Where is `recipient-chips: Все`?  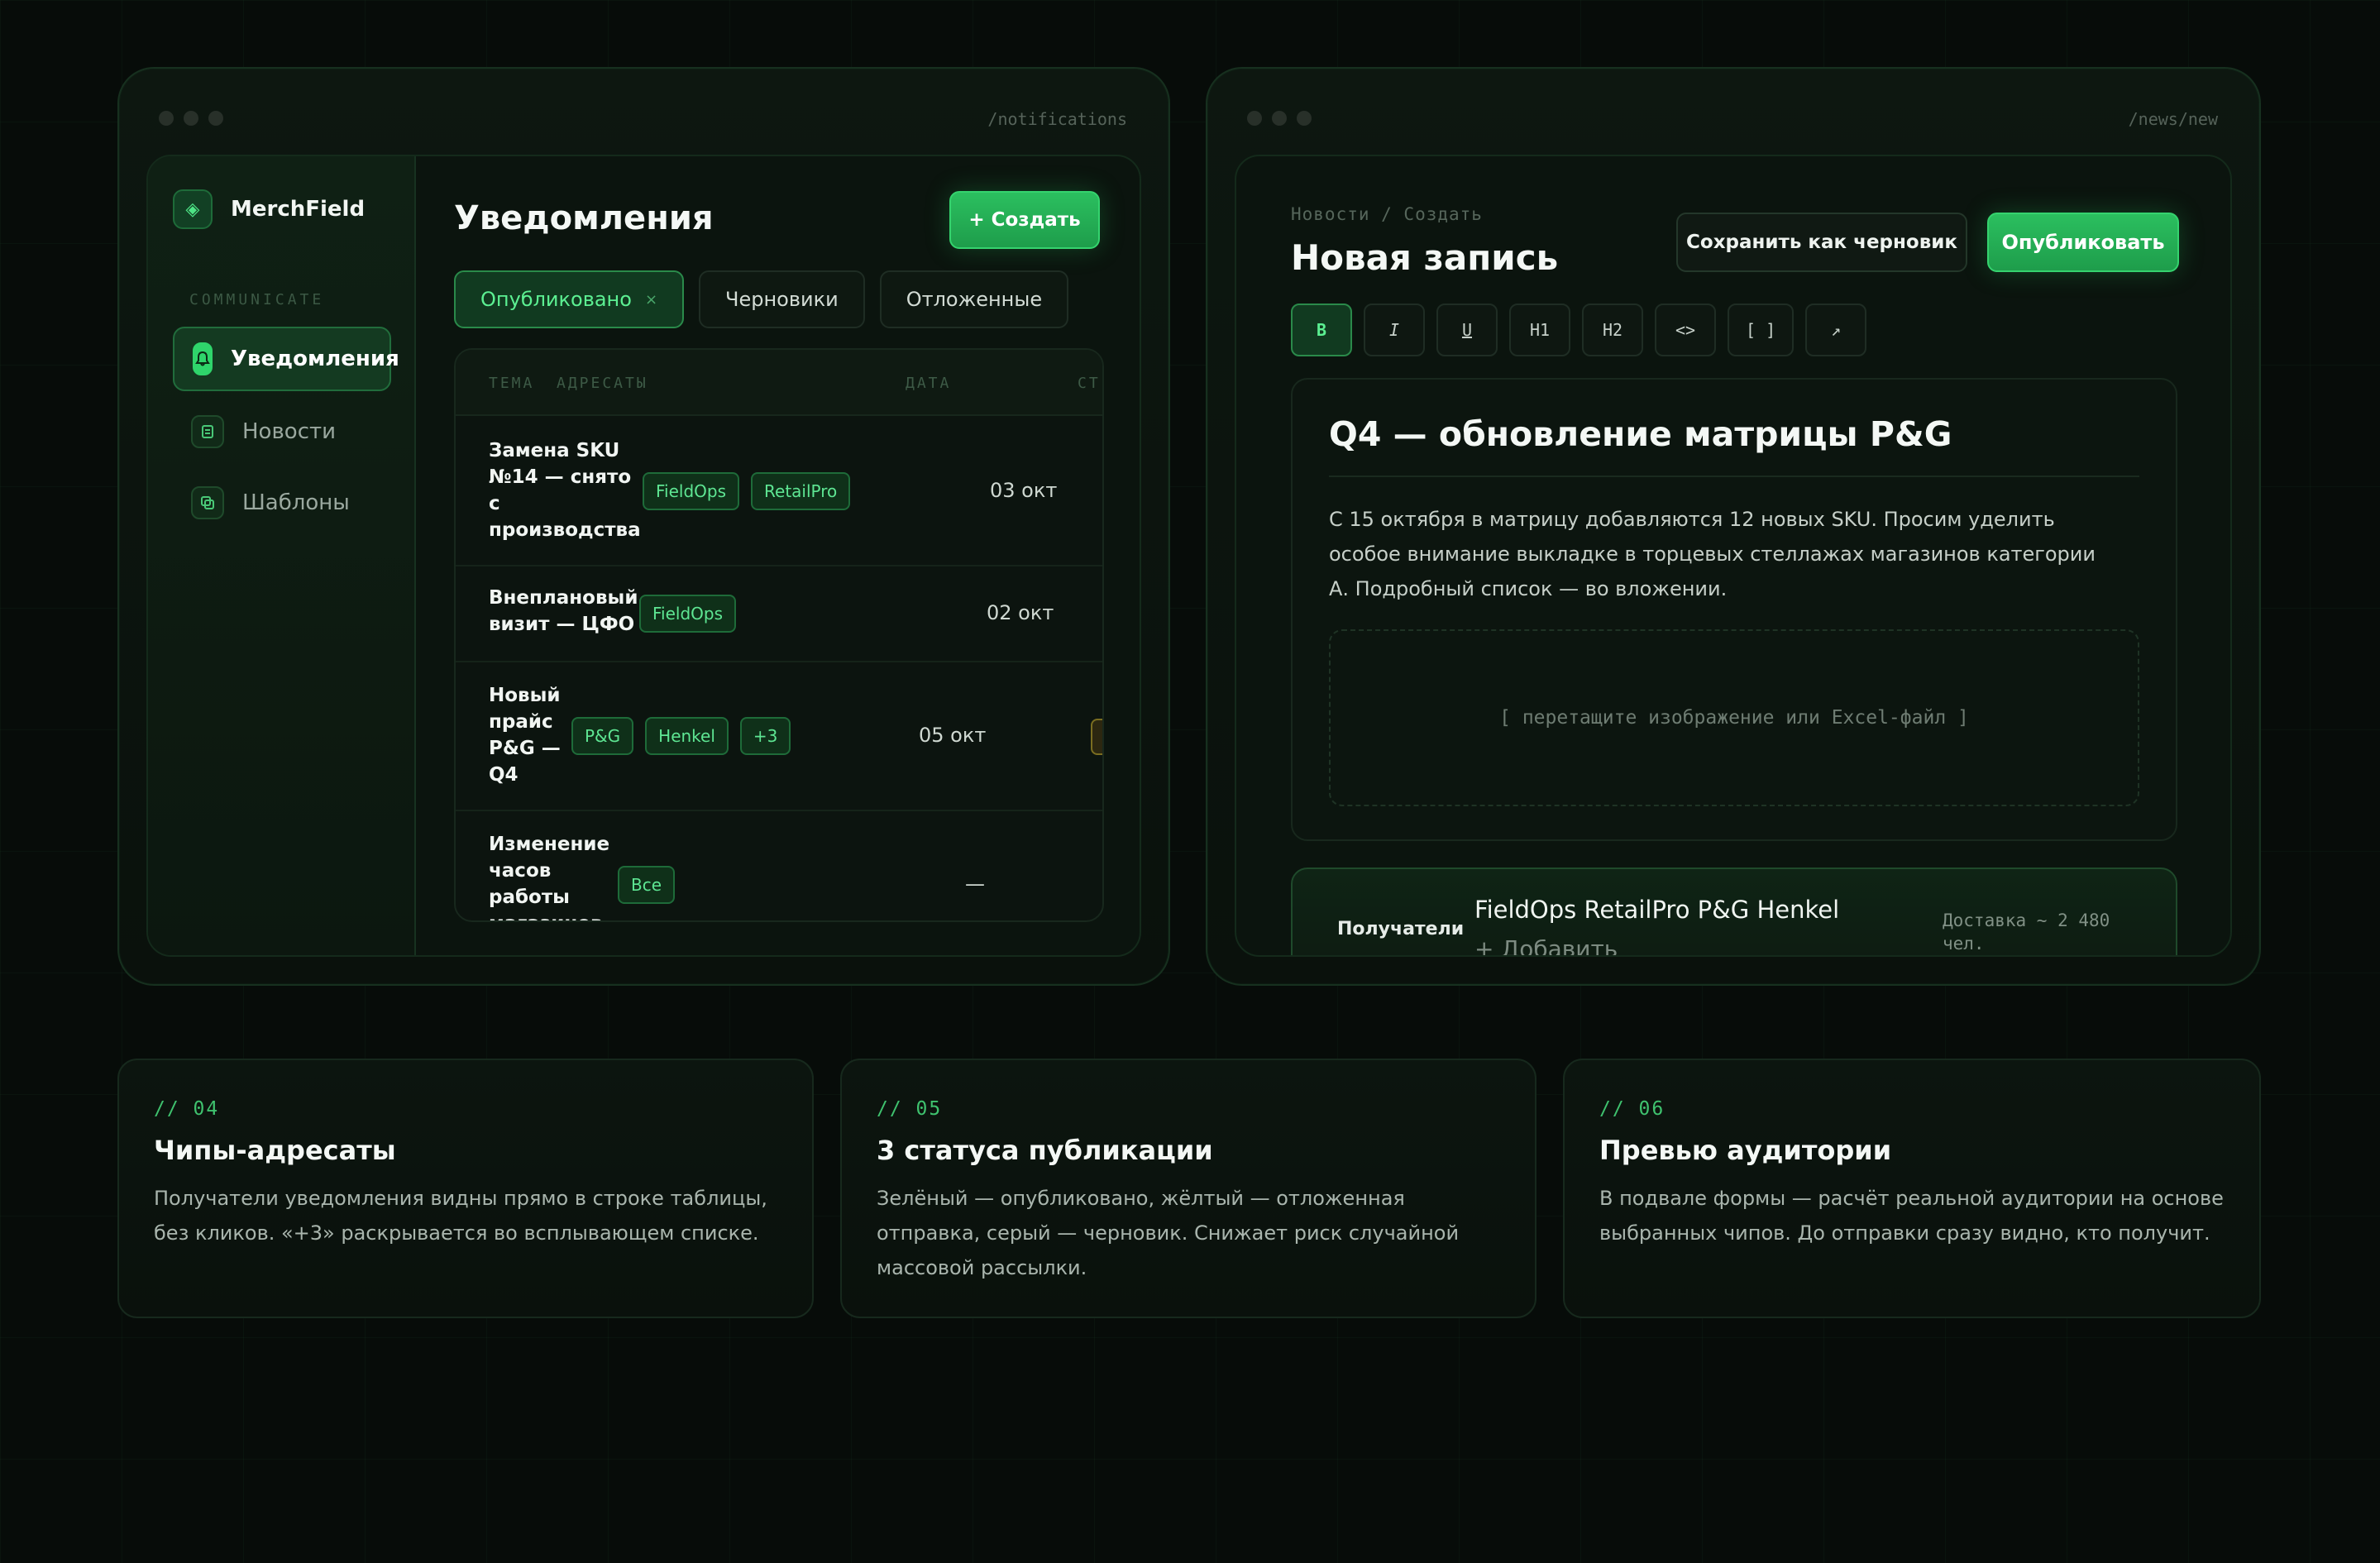
recipient-chips: Все is located at coordinates (647, 885).